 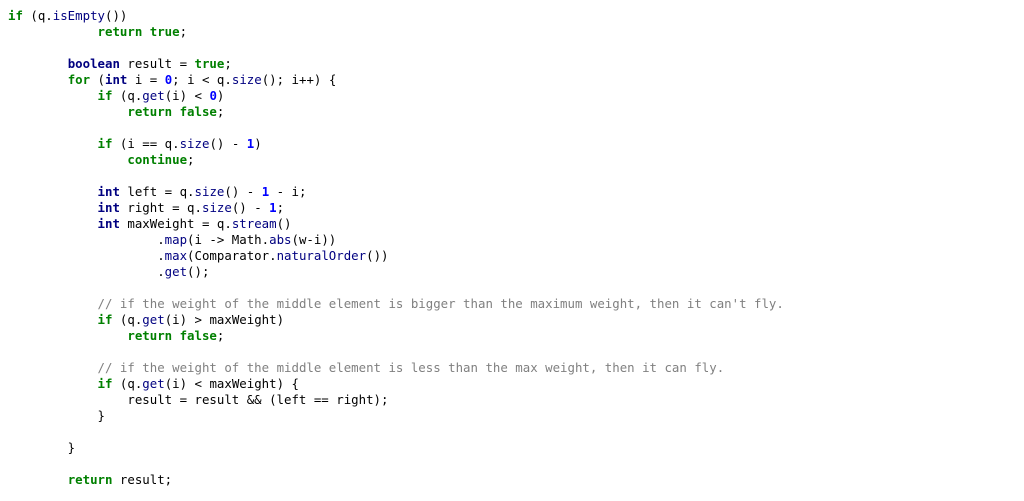 I want to click on plain-token: (i -> Math., so click(x=228, y=239).